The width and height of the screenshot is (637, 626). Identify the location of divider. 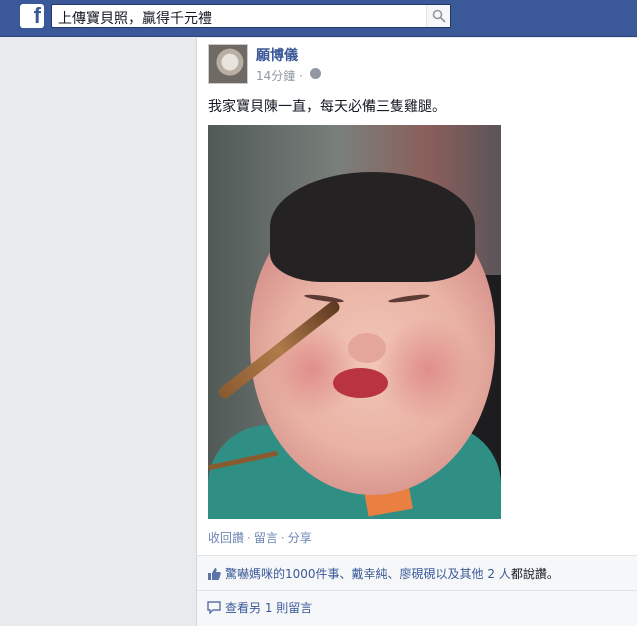
(417, 590).